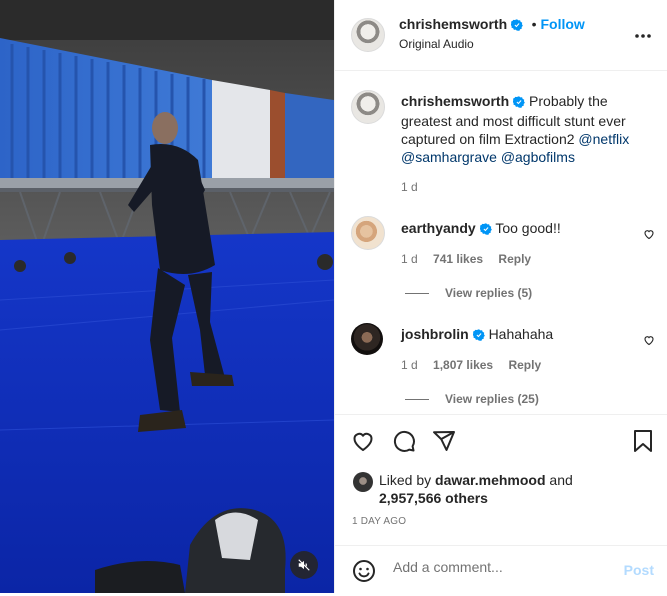  I want to click on liked-by-others: 2,957,566 others, so click(433, 498).